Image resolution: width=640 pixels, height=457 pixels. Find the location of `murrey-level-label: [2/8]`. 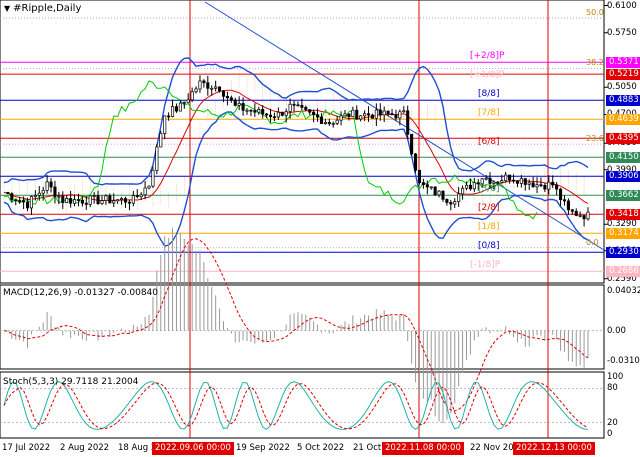

murrey-level-label: [2/8] is located at coordinates (489, 208).